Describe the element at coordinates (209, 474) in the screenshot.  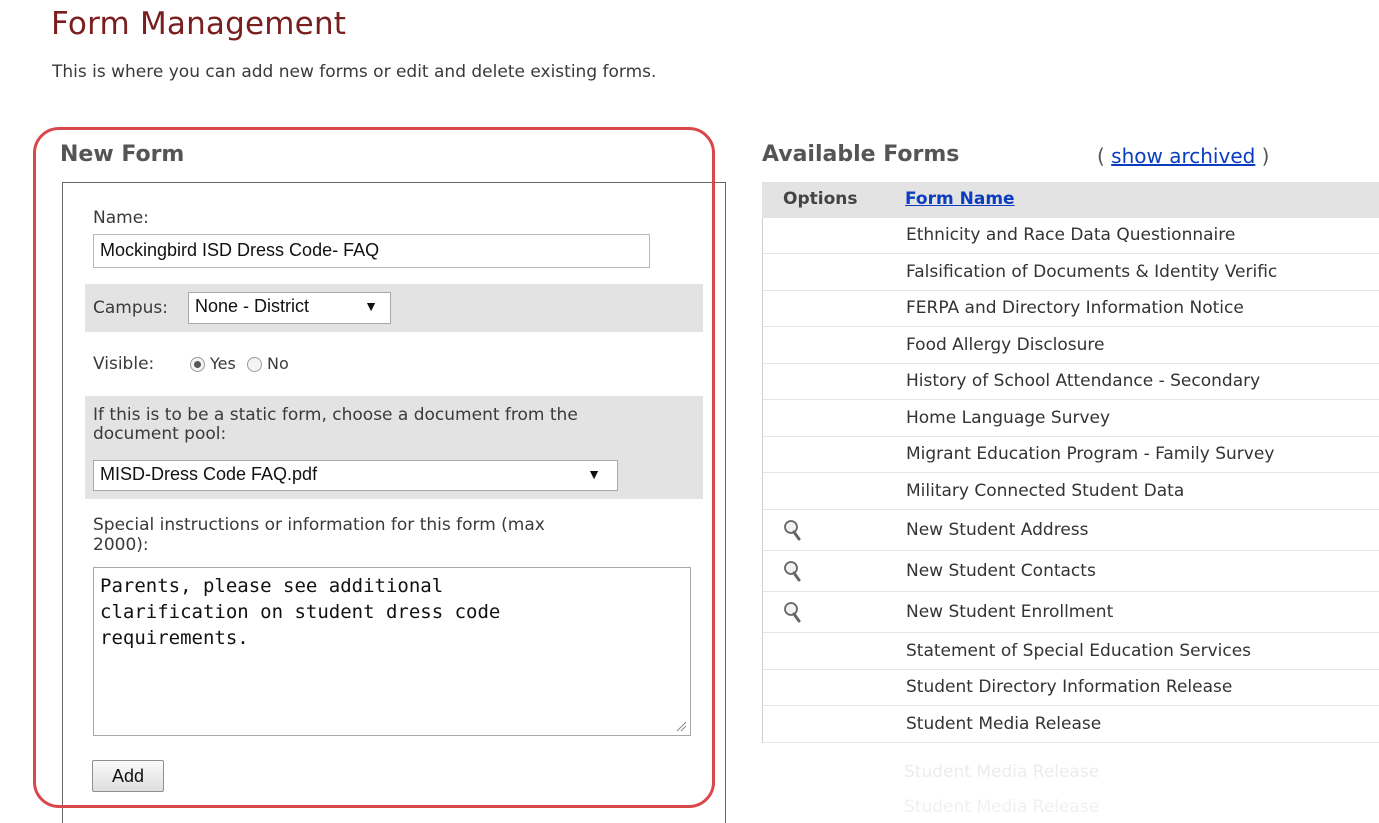
I see `document-select-value: MISD-Dress Code FAQ.pdf` at that location.